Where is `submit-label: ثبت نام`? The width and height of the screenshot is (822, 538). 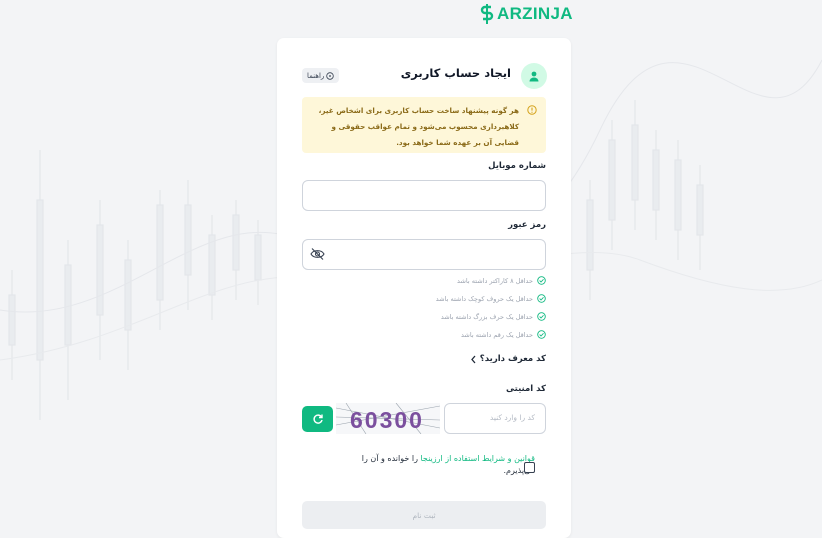
submit-label: ثبت نام is located at coordinates (424, 515).